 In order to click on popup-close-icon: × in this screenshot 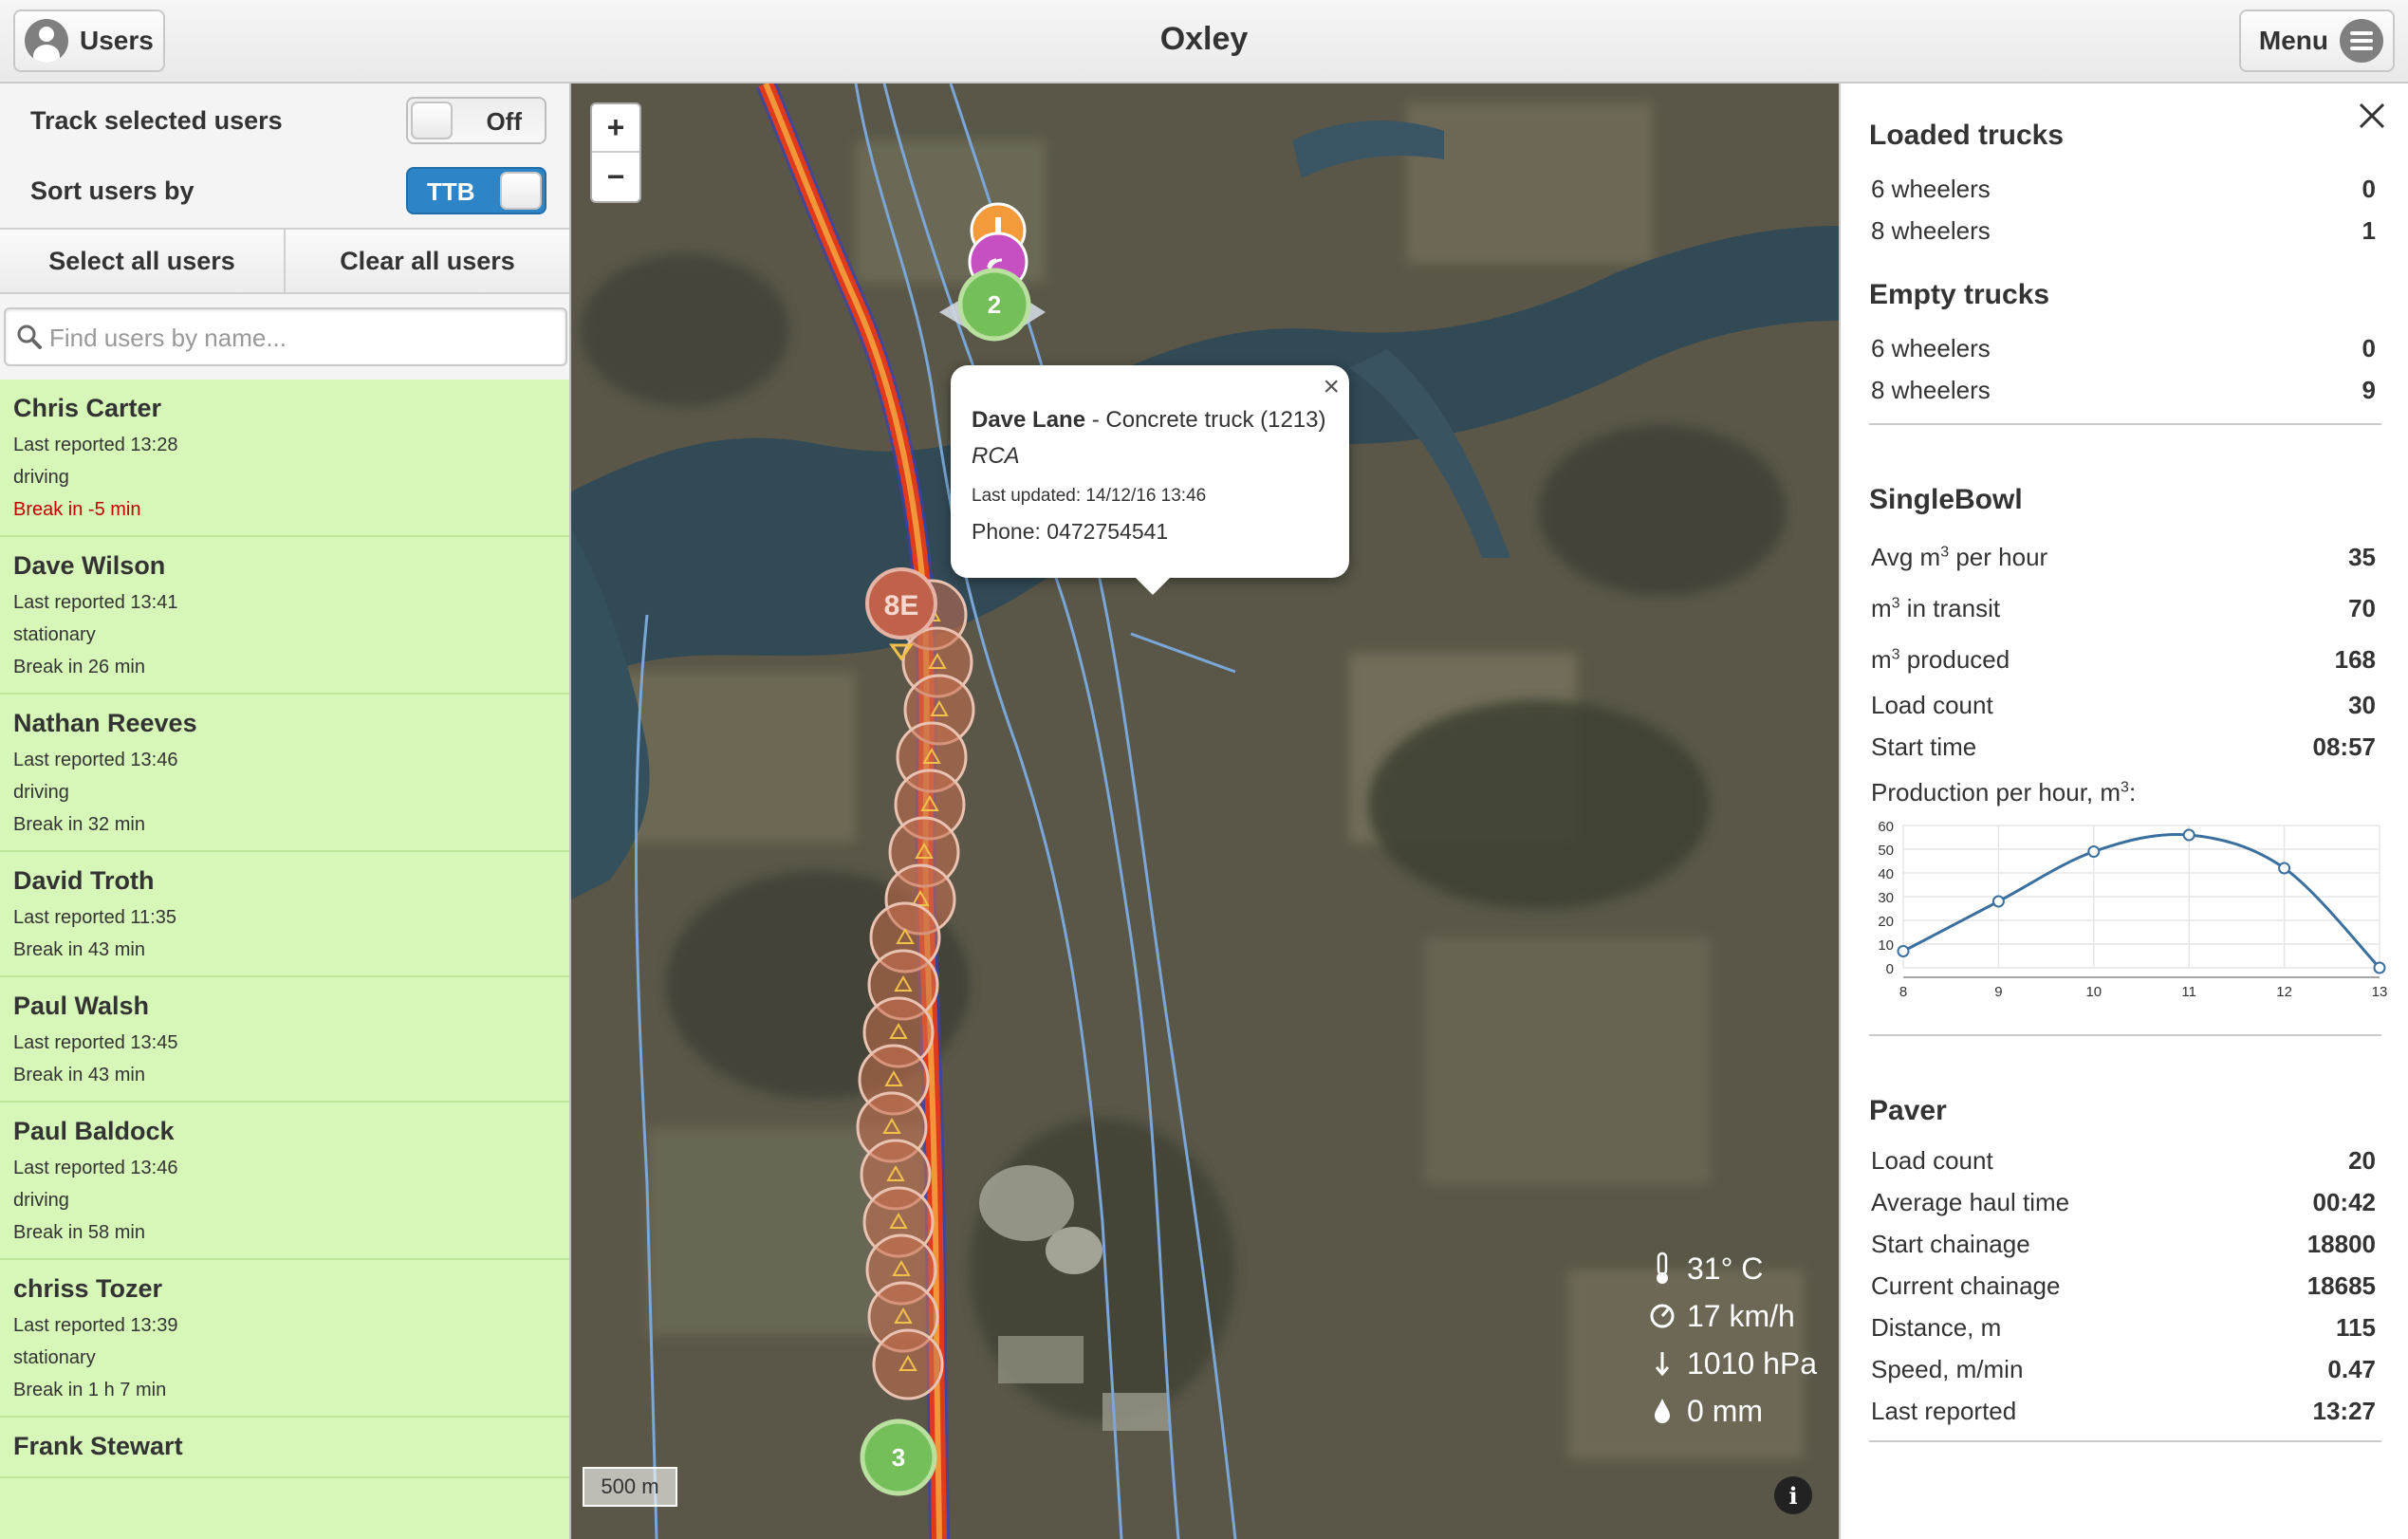, I will do `click(1331, 387)`.